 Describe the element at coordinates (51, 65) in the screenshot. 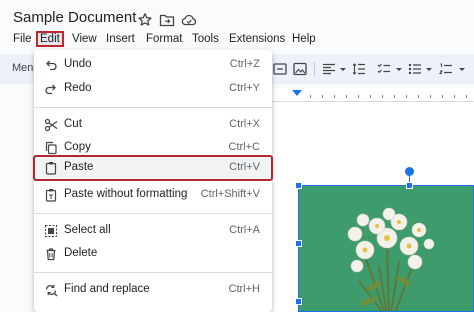

I see `undo-icon` at that location.